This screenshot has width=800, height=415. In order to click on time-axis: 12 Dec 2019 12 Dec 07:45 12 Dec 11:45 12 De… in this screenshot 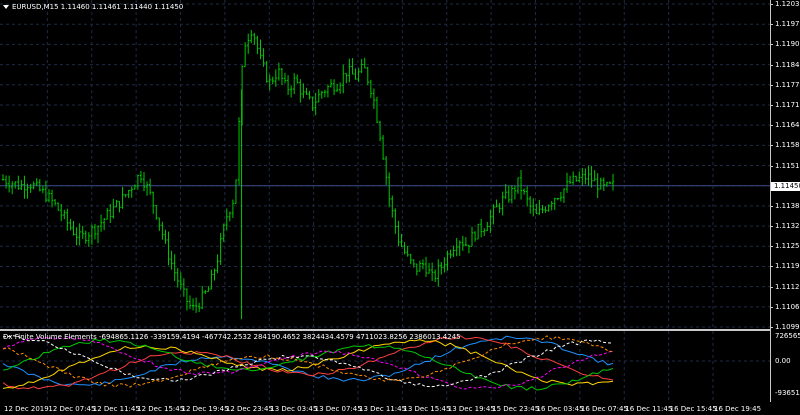, I will do `click(400, 408)`.